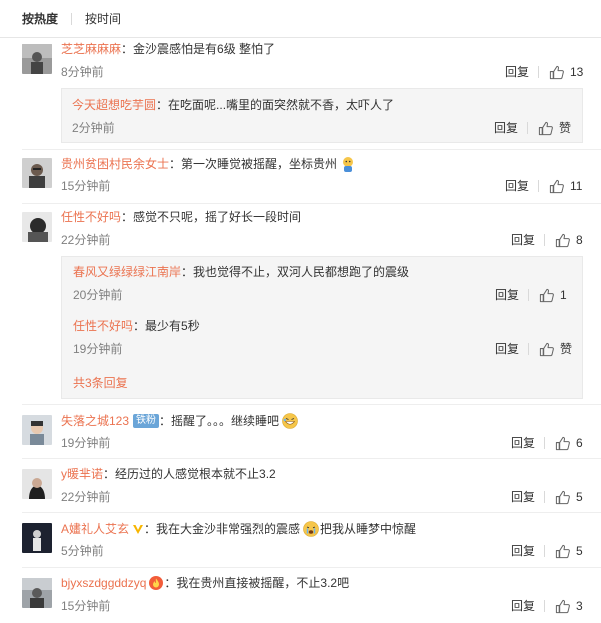 This screenshot has height=623, width=601. I want to click on like-button: 11, so click(565, 186).